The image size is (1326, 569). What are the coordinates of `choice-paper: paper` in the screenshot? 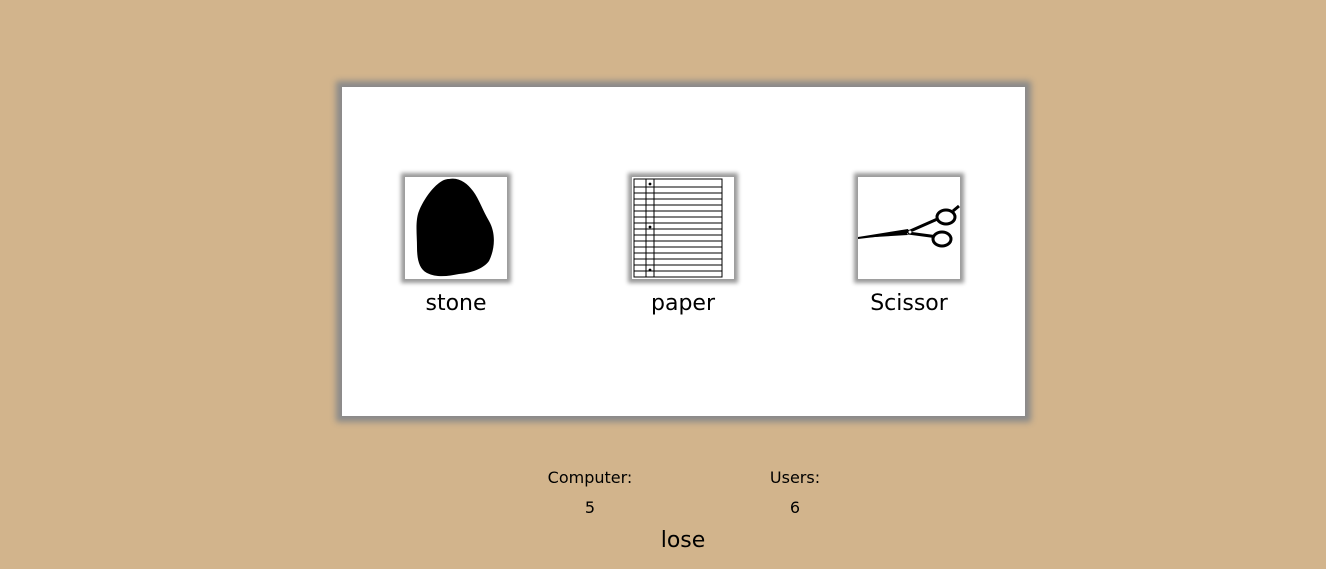 It's located at (683, 247).